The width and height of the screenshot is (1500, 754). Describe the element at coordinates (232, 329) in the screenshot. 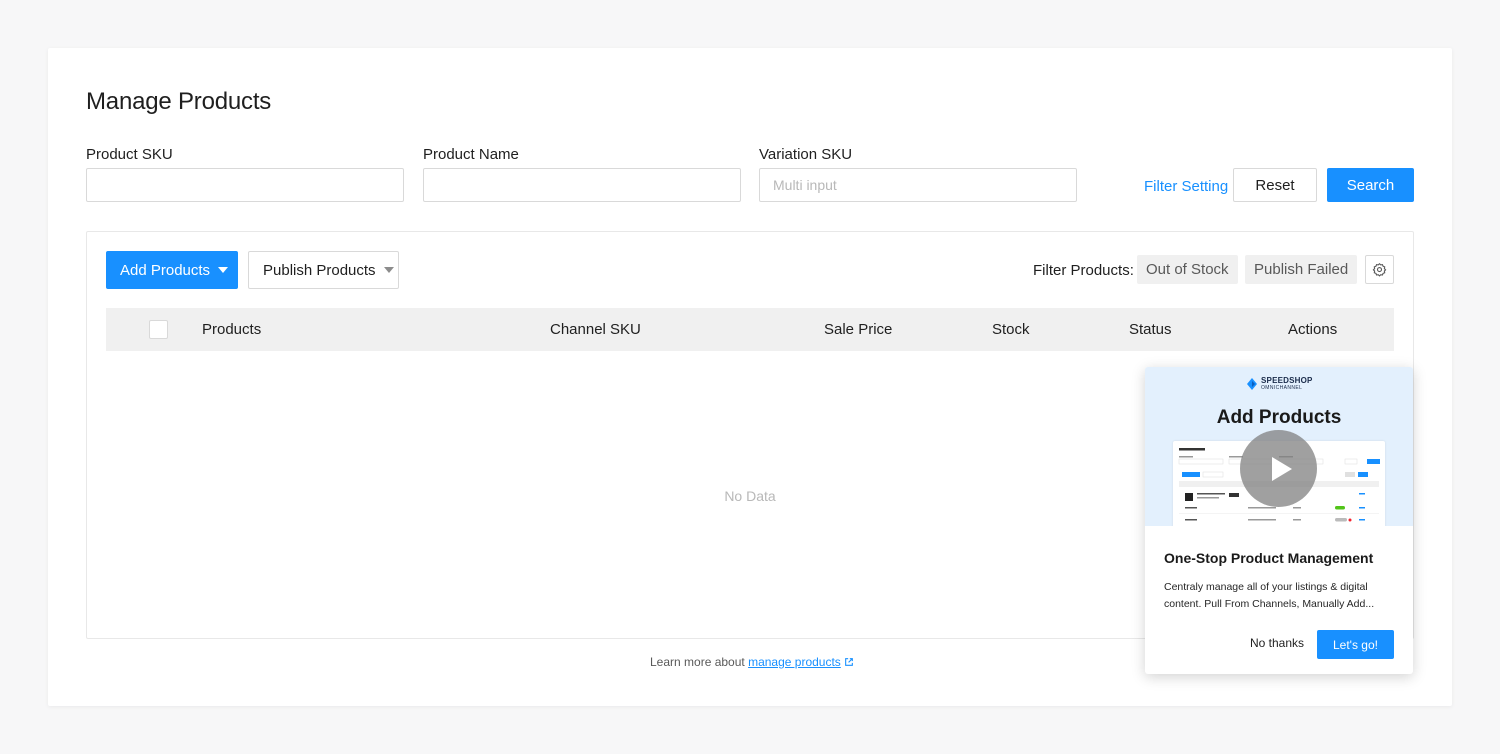

I see `column-products: Products` at that location.